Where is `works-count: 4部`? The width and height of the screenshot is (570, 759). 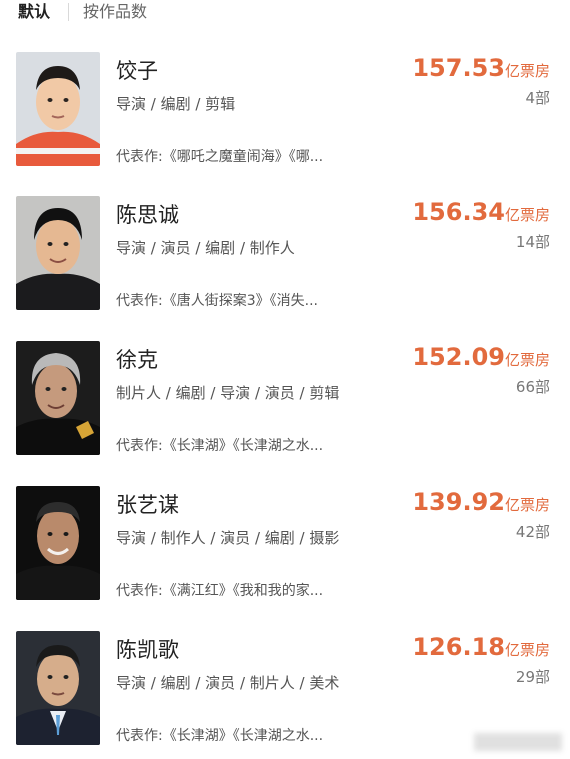 works-count: 4部 is located at coordinates (537, 98).